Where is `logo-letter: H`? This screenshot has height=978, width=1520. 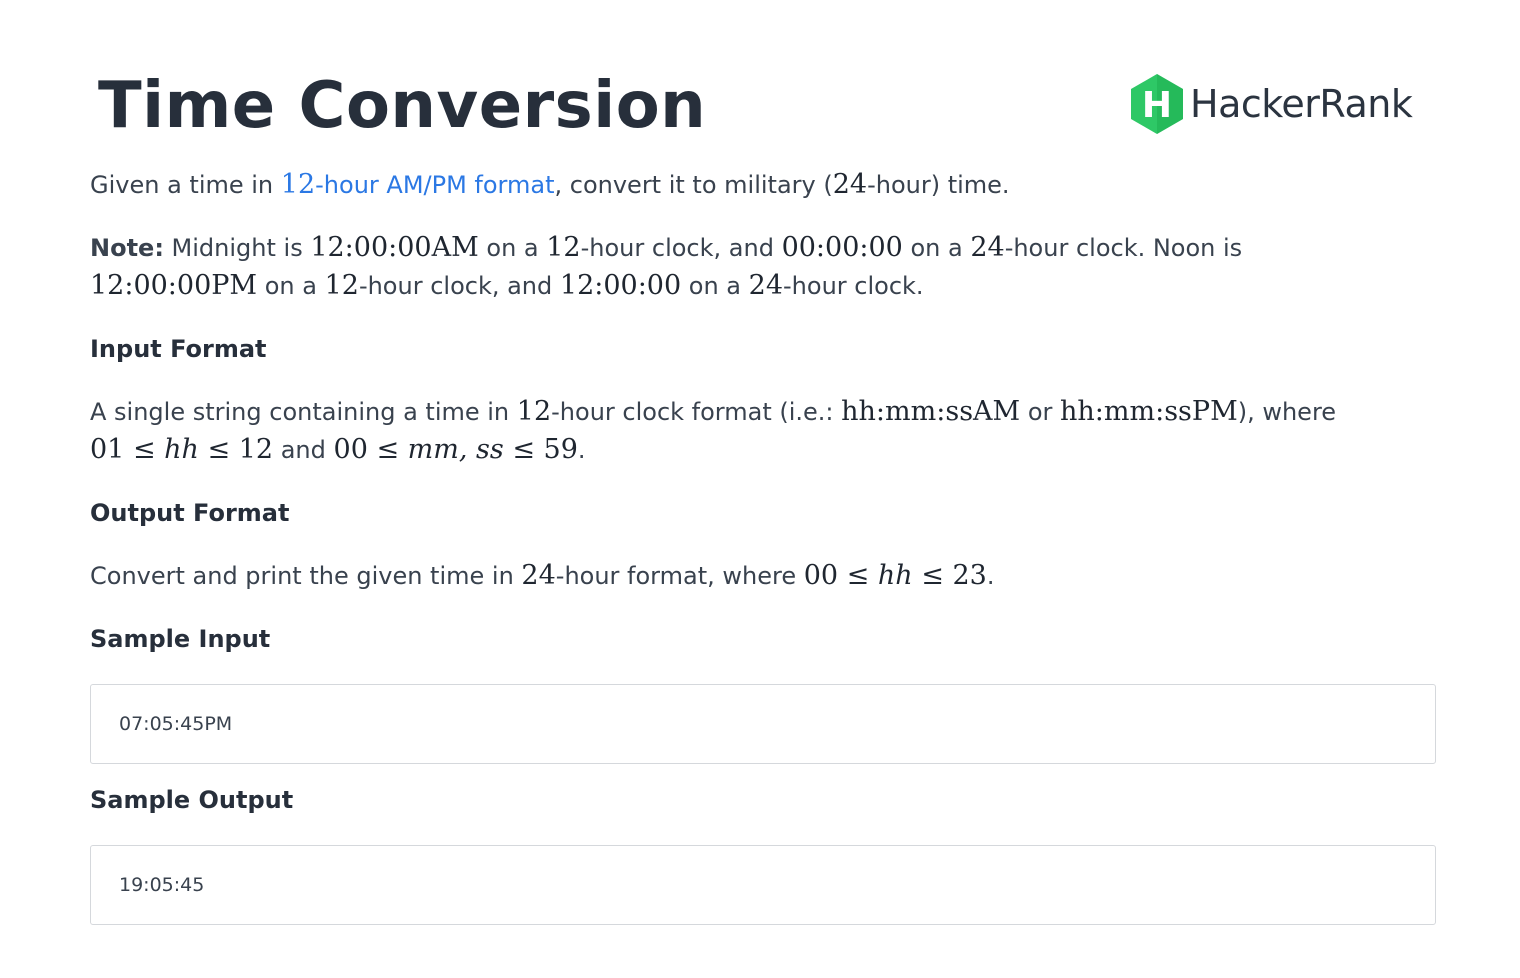
logo-letter: H is located at coordinates (1157, 105).